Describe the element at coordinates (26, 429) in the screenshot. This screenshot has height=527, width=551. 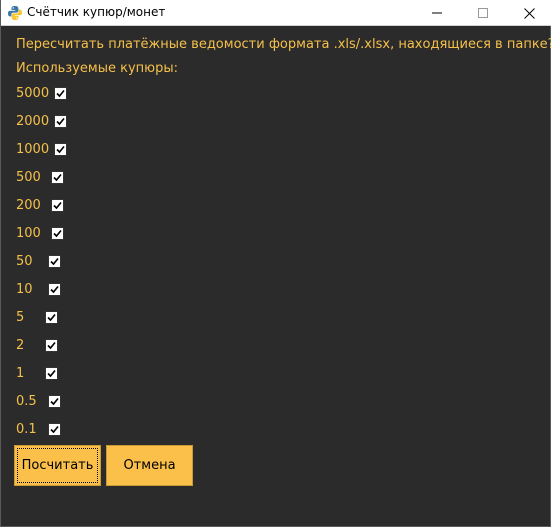
I see `denomination-label: 0.1` at that location.